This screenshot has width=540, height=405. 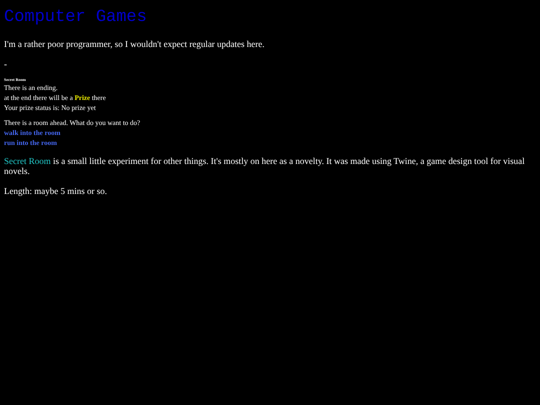 What do you see at coordinates (56, 191) in the screenshot?
I see `length-text: Length: maybe 5 mins or so.` at bounding box center [56, 191].